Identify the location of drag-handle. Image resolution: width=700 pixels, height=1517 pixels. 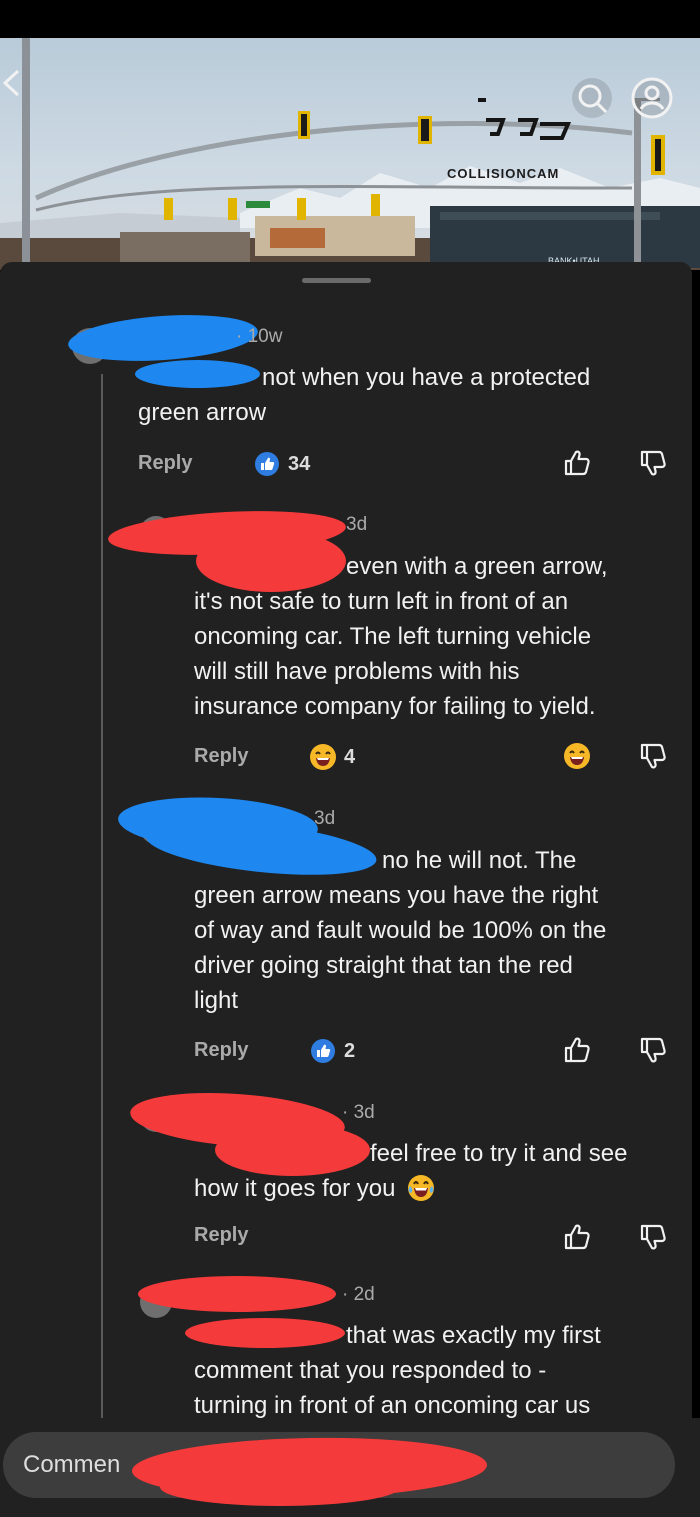
(336, 280).